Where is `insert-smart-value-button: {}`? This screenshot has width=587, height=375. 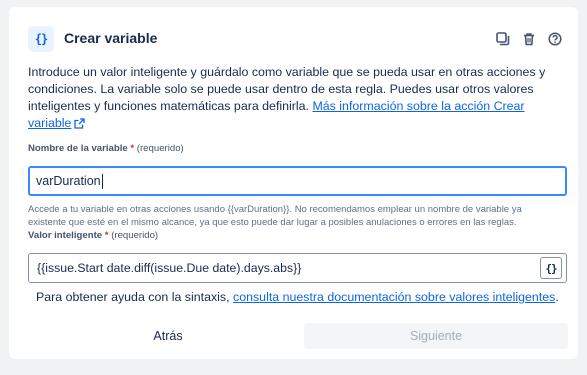 insert-smart-value-button: {} is located at coordinates (551, 268).